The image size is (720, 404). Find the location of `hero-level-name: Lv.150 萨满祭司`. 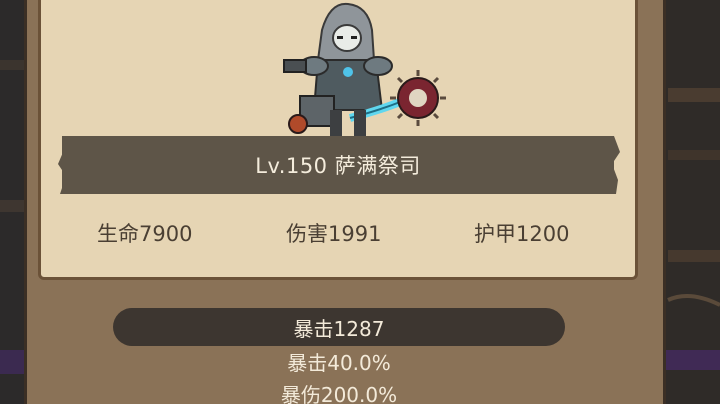

hero-level-name: Lv.150 萨满祭司 is located at coordinates (338, 166).